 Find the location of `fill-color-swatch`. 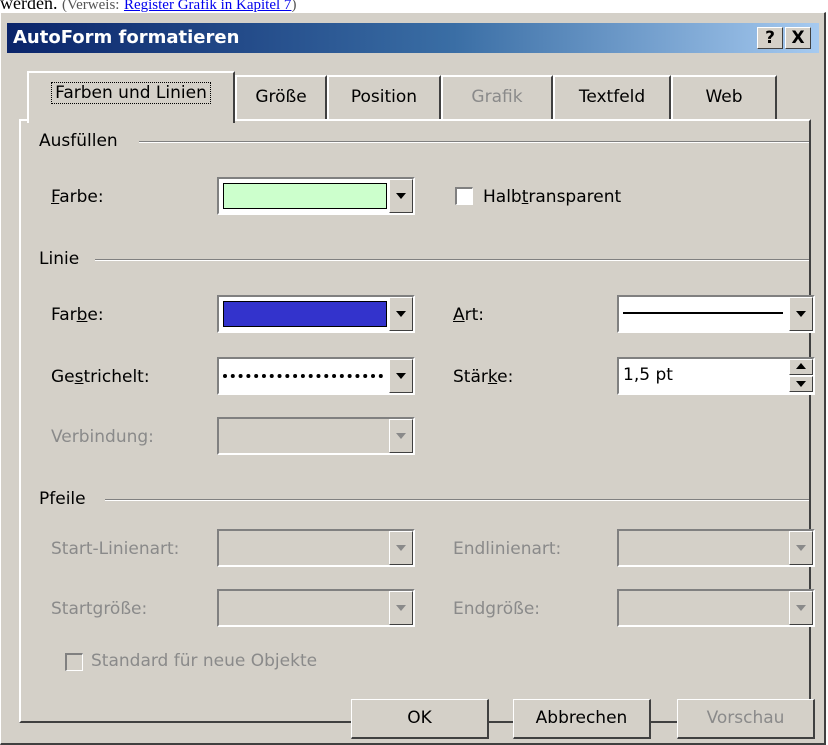

fill-color-swatch is located at coordinates (305, 196).